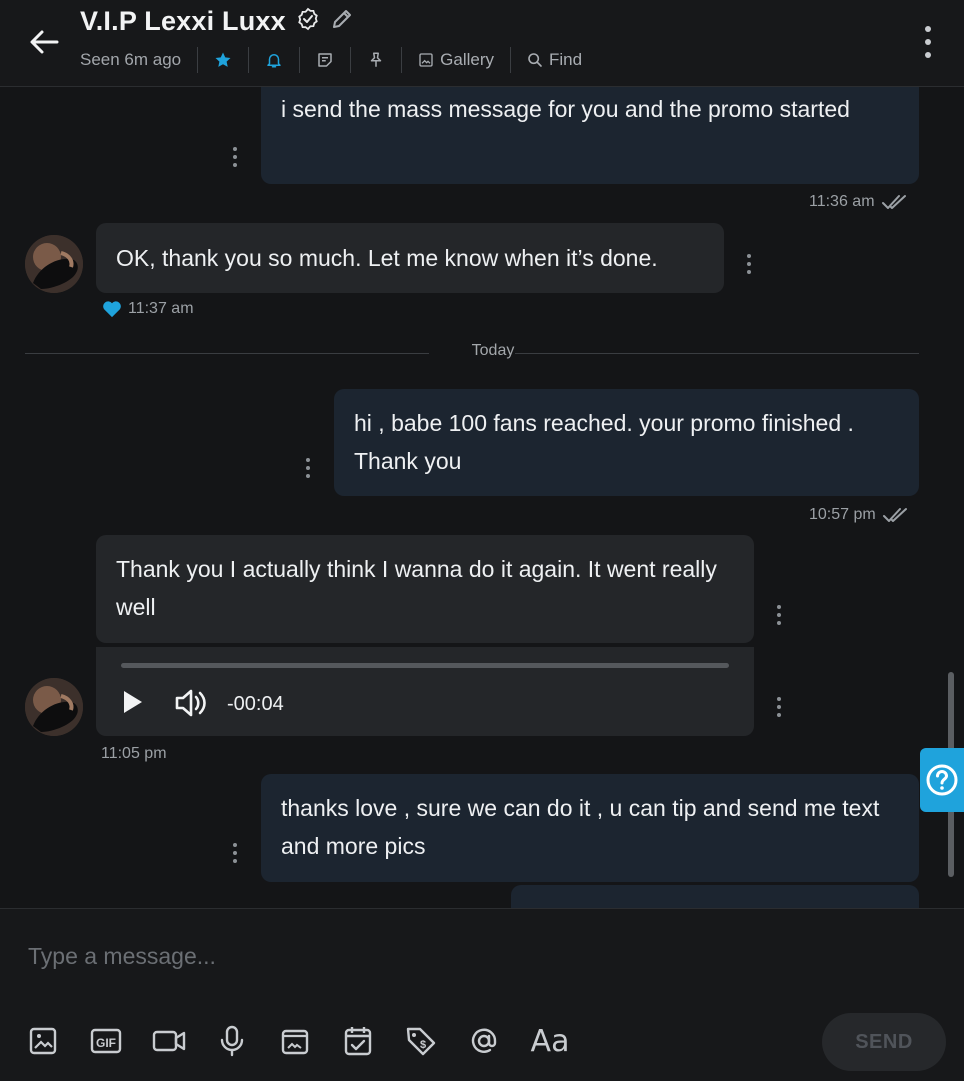 Image resolution: width=964 pixels, height=1081 pixels. What do you see at coordinates (161, 308) in the screenshot?
I see `message-time: 11:37 am` at bounding box center [161, 308].